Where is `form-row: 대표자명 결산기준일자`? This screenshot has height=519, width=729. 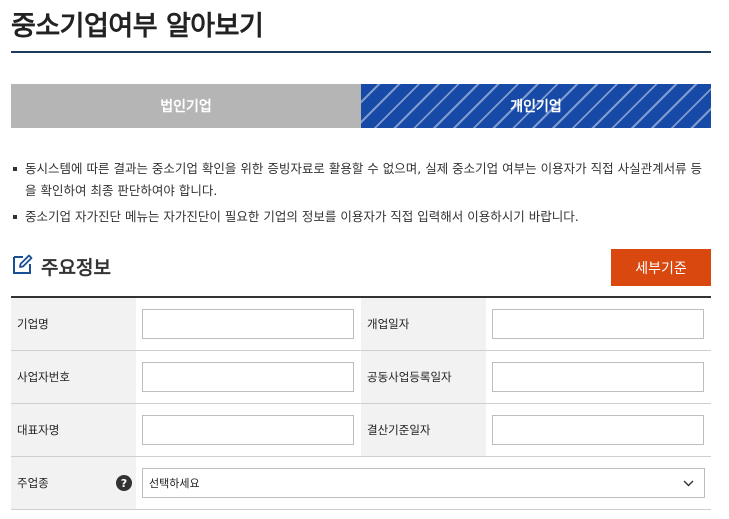 form-row: 대표자명 결산기준일자 is located at coordinates (361, 430).